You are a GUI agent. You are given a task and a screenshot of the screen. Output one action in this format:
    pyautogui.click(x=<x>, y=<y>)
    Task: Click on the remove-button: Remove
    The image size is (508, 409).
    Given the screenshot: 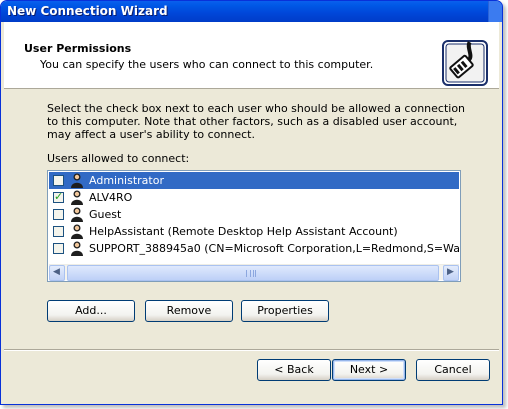 What is the action you would take?
    pyautogui.click(x=189, y=311)
    